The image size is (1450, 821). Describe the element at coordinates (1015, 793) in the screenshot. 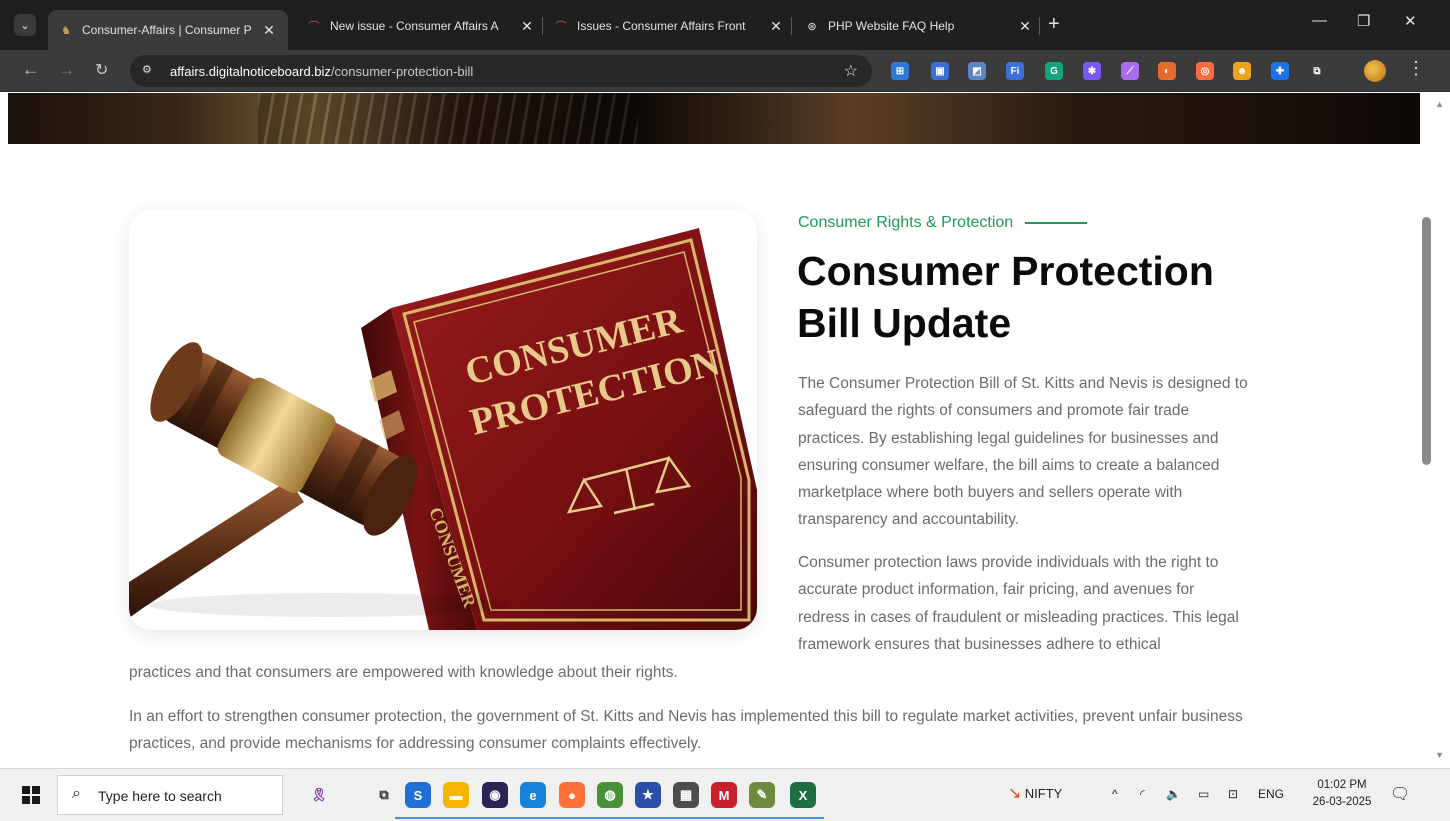

I see `stock-chart-icon: ↘` at that location.